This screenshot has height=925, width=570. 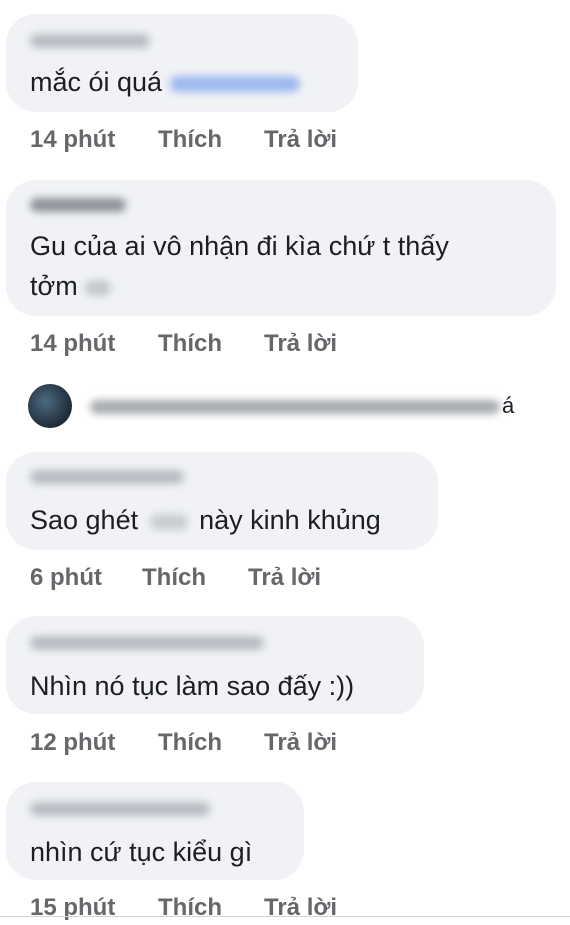 I want to click on comment-text-line-1: Gu của ai vô nhận đi kìa chứ t thấy, so click(x=239, y=246).